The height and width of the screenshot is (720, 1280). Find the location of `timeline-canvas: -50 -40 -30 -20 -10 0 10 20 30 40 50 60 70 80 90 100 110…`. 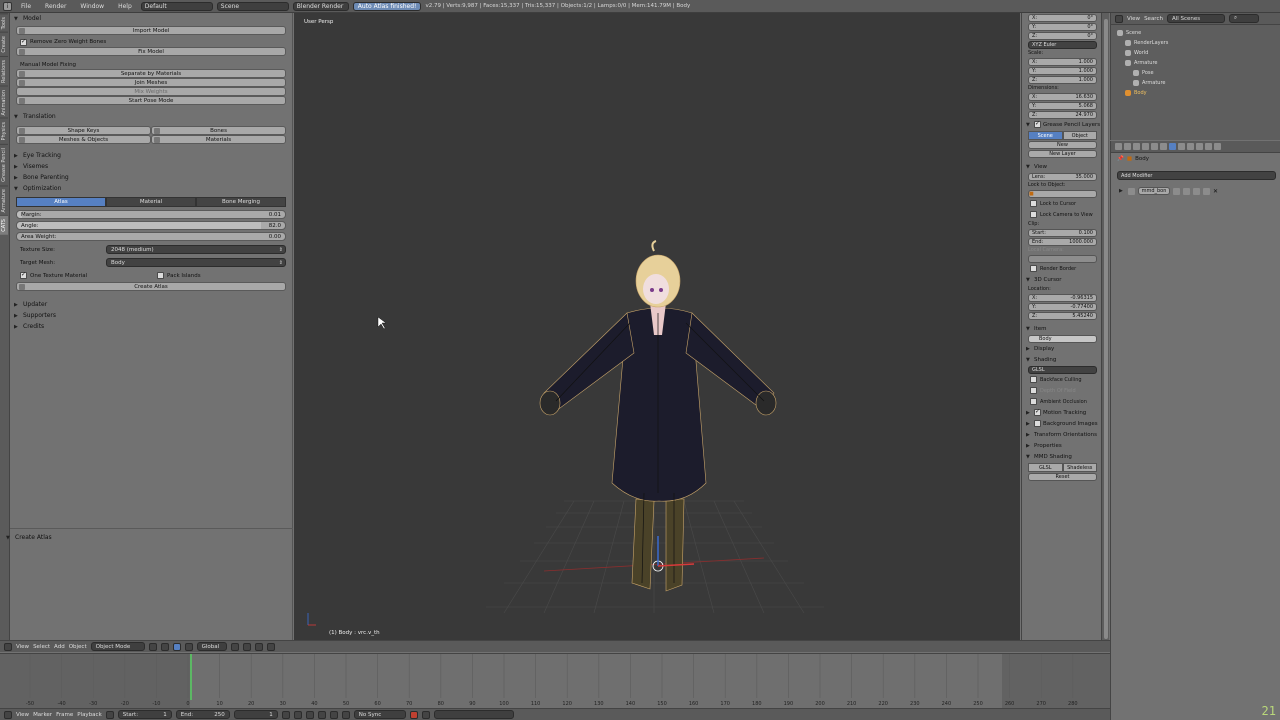

timeline-canvas: -50 -40 -30 -20 -10 0 10 20 30 40 50 60 70 80 90 100 110… is located at coordinates (555, 681).